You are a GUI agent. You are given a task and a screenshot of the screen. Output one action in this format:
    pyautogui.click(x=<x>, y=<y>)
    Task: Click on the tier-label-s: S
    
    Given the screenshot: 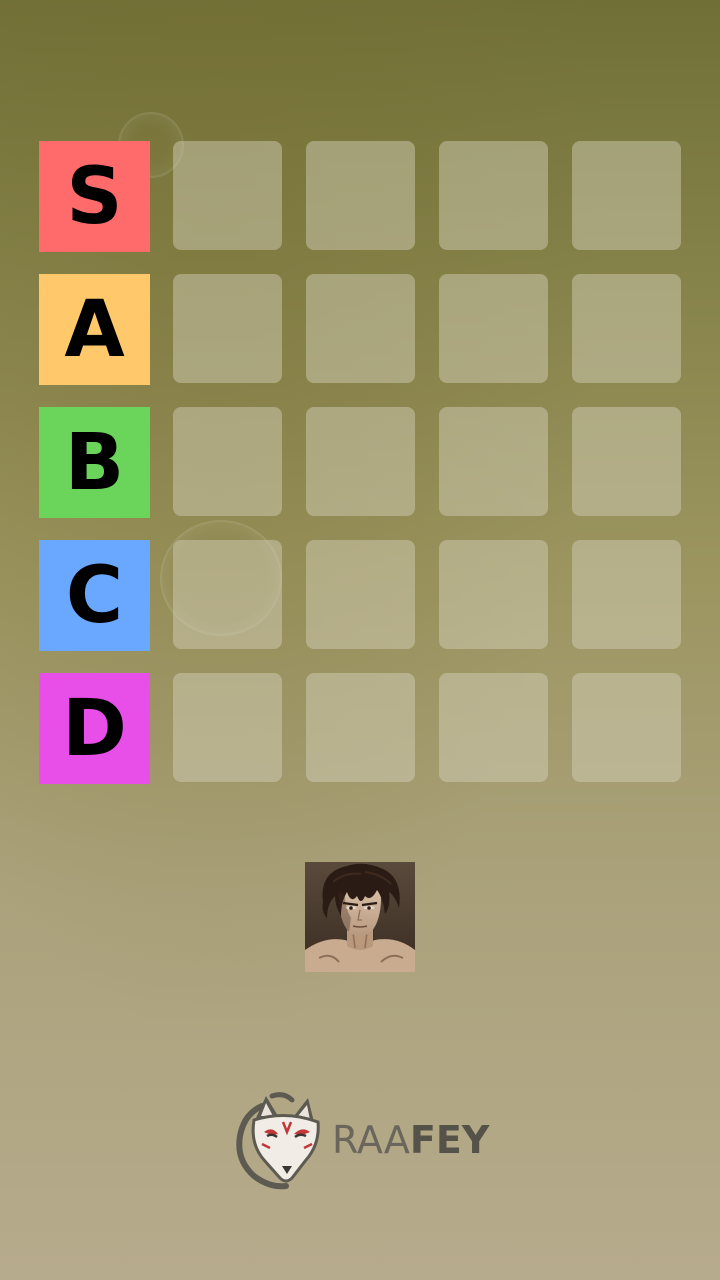 What is the action you would take?
    pyautogui.click(x=94, y=196)
    